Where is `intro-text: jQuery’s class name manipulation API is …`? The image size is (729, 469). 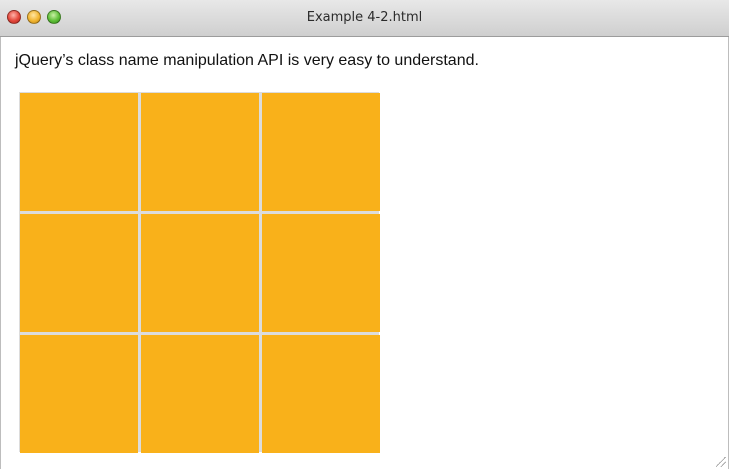 intro-text: jQuery’s class name manipulation API is … is located at coordinates (247, 60).